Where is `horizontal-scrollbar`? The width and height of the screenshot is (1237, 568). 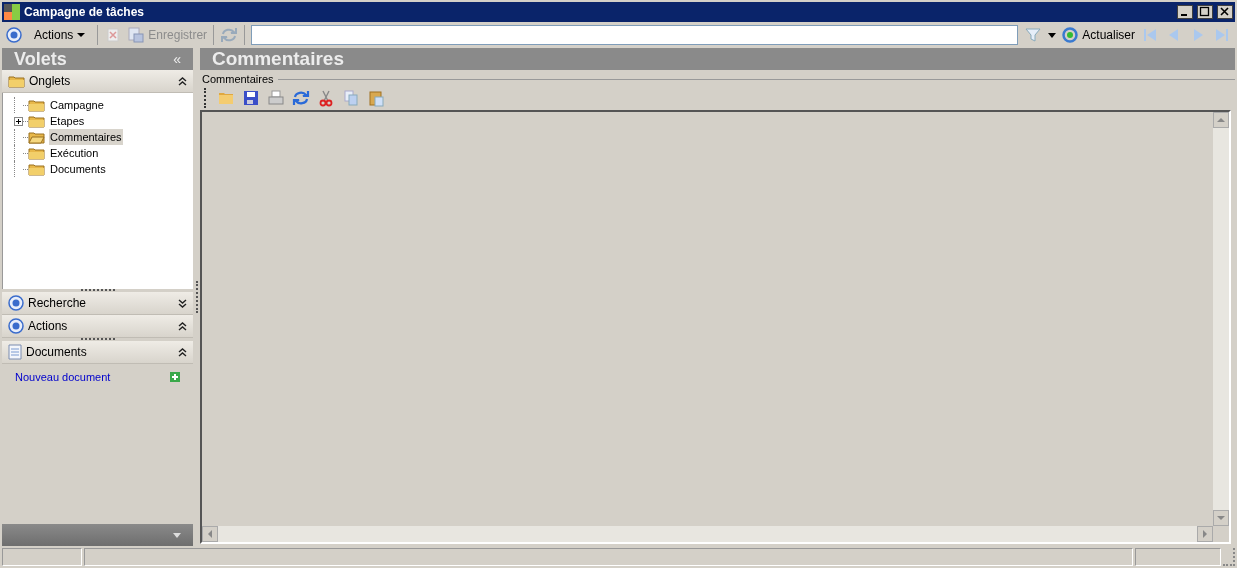 horizontal-scrollbar is located at coordinates (707, 534).